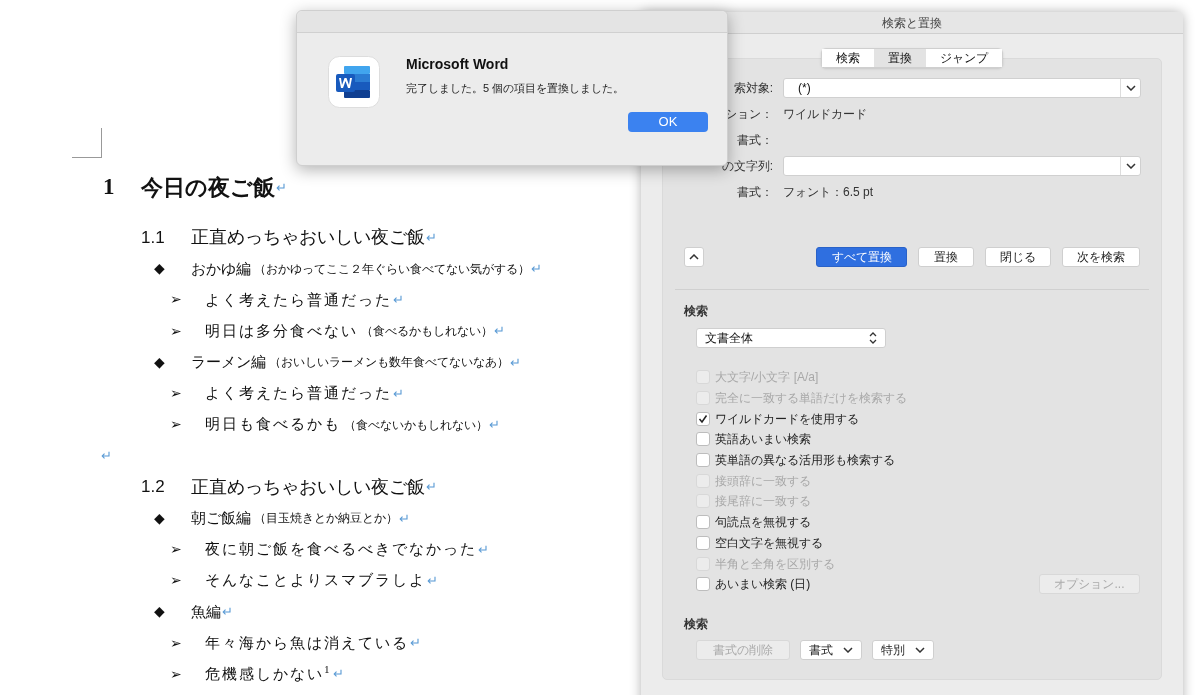 This screenshot has height=695, width=1200. What do you see at coordinates (791, 338) in the screenshot?
I see `scope-select: 文書全体` at bounding box center [791, 338].